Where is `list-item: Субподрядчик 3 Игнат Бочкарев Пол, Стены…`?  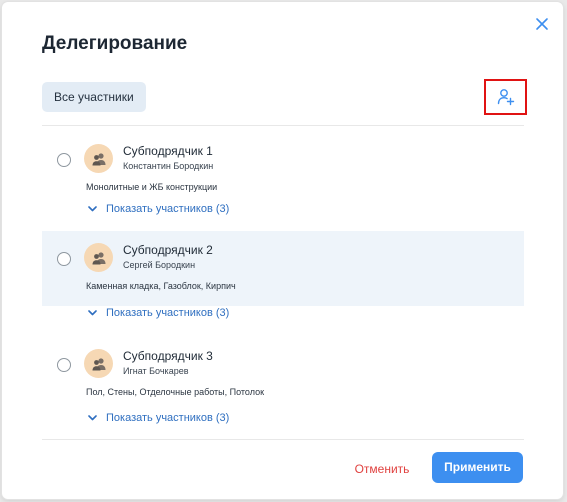
list-item: Субподрядчик 3 Игнат Бочкарев Пол, Стены… is located at coordinates (283, 374).